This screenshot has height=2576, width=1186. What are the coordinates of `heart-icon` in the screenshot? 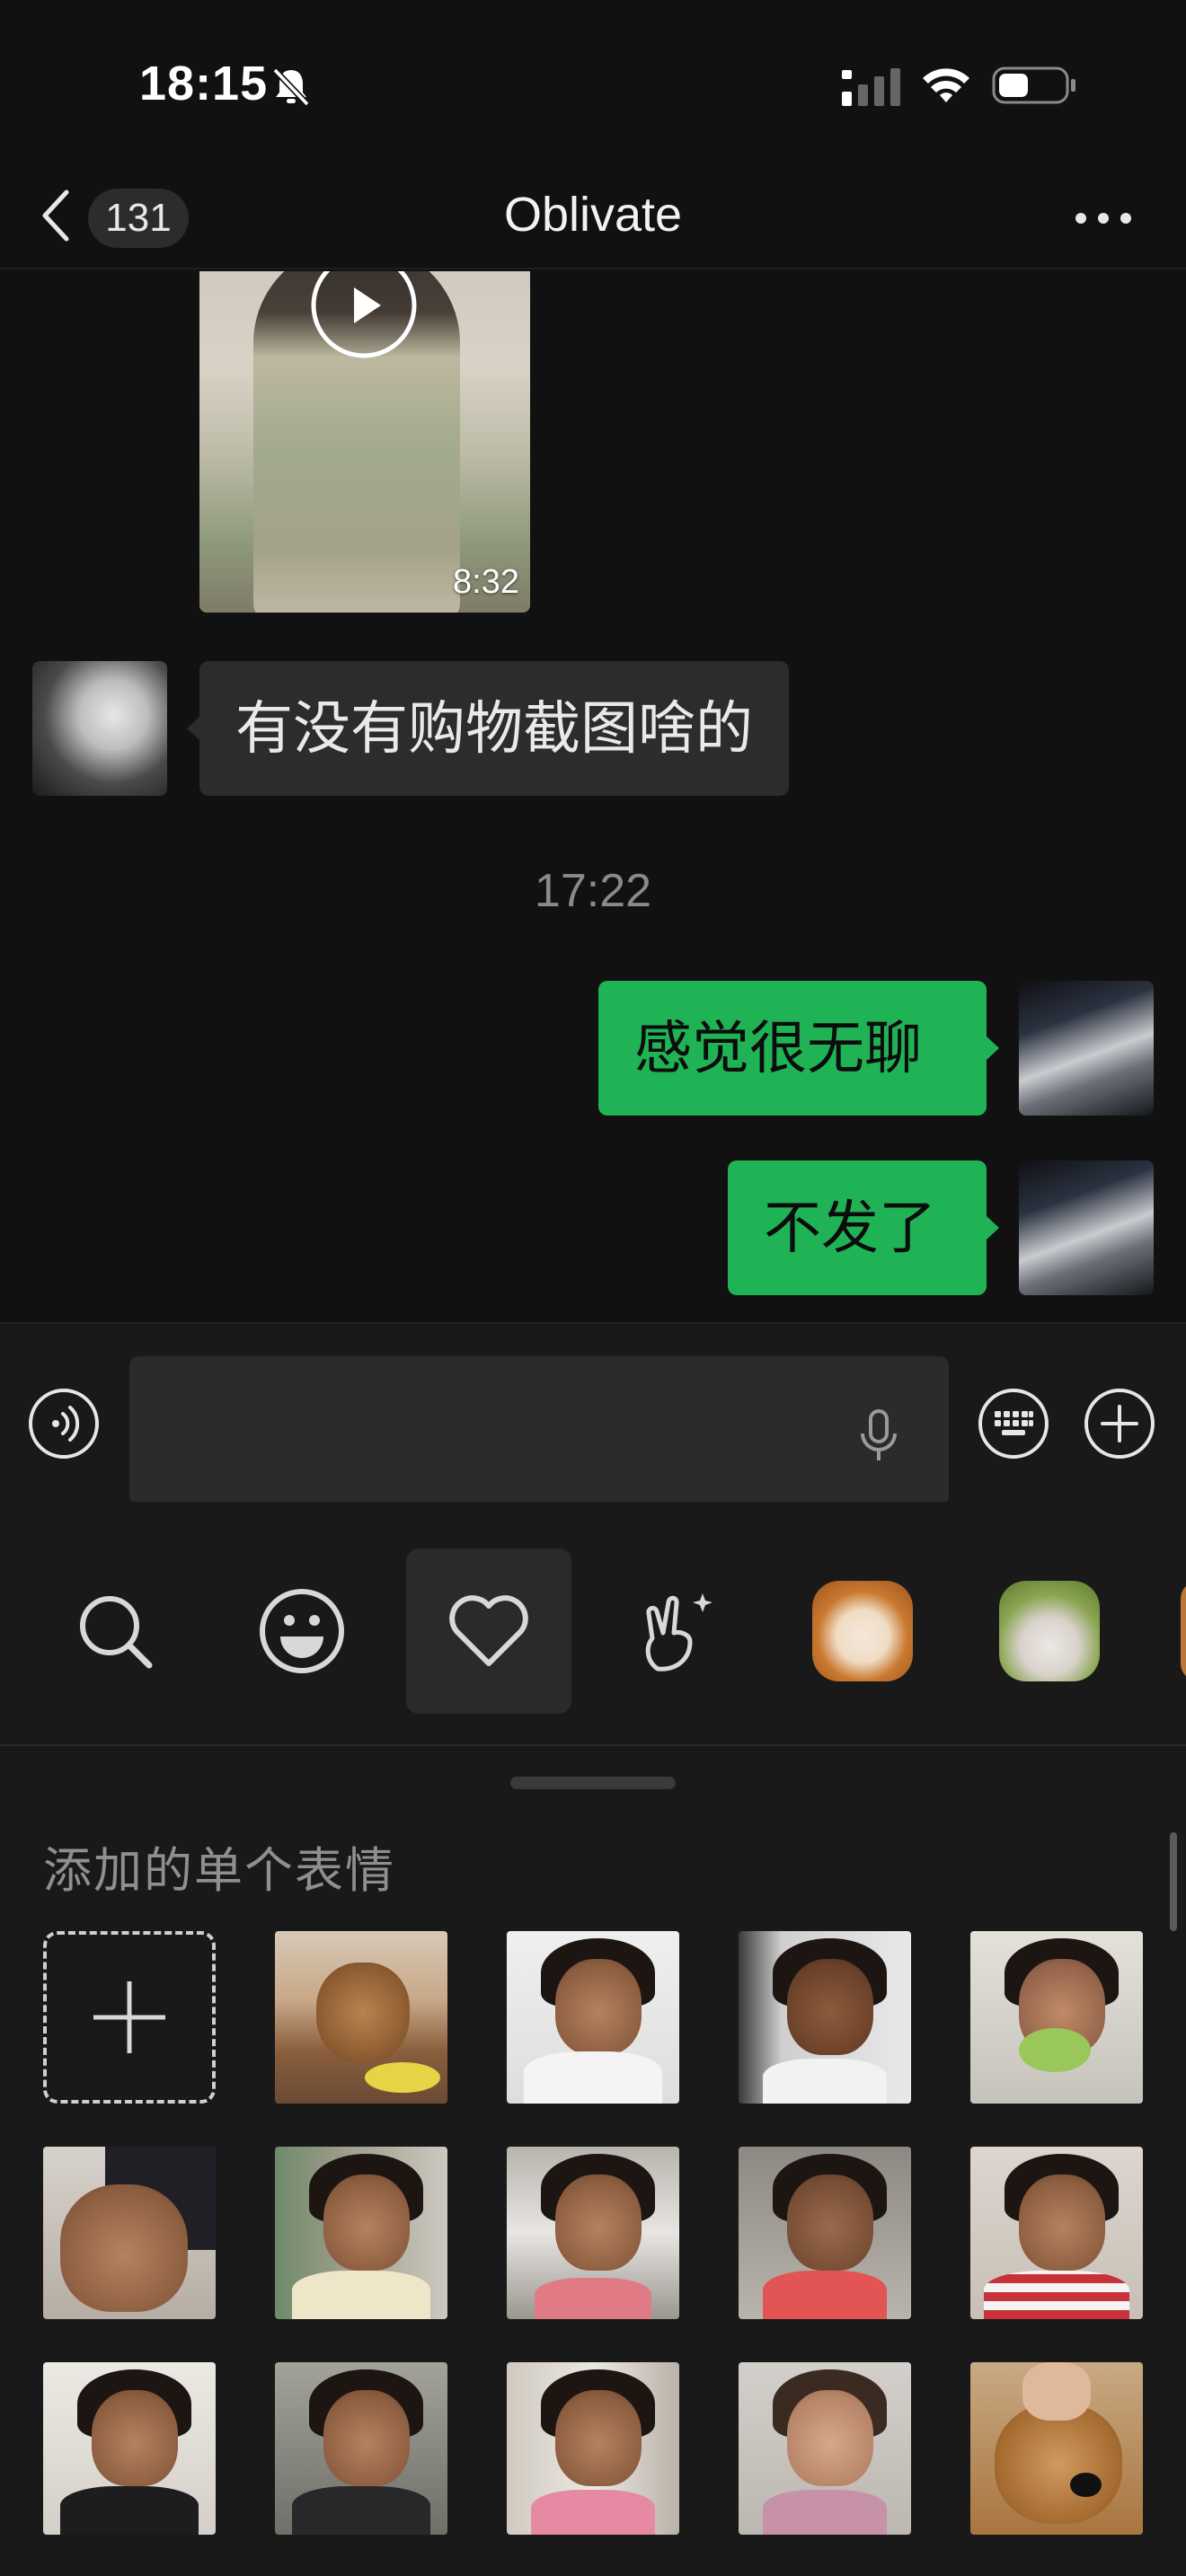 It's located at (489, 1630).